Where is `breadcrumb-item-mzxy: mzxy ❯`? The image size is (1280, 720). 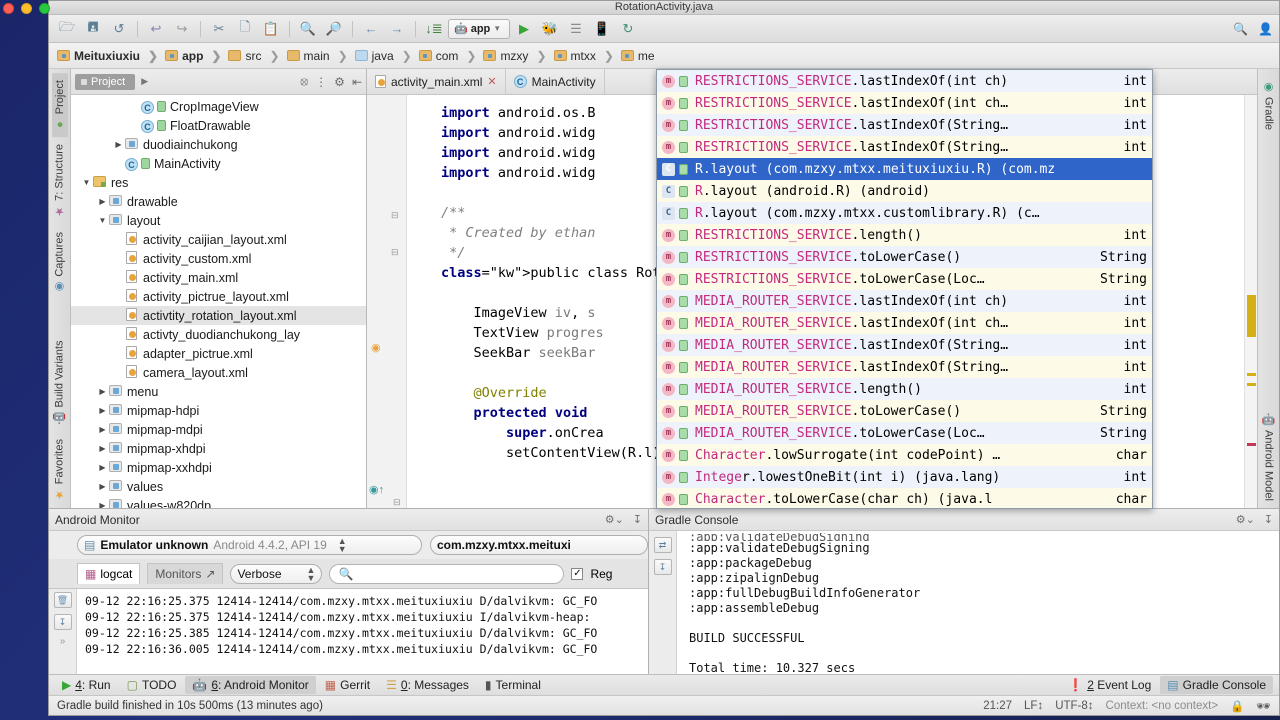 breadcrumb-item-mzxy: mzxy ❯ is located at coordinates (518, 56).